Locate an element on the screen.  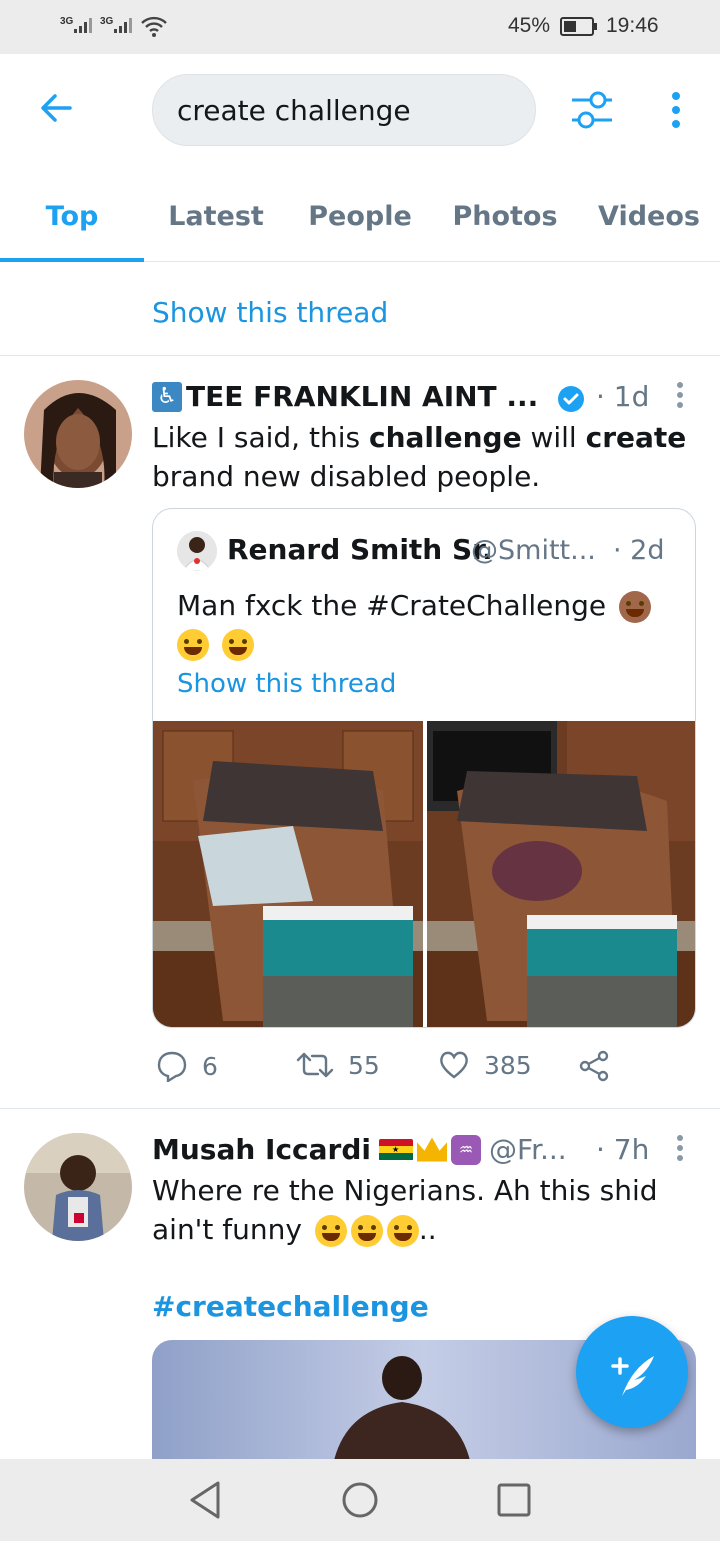
search-header: create challenge is located at coordinates (360, 112).